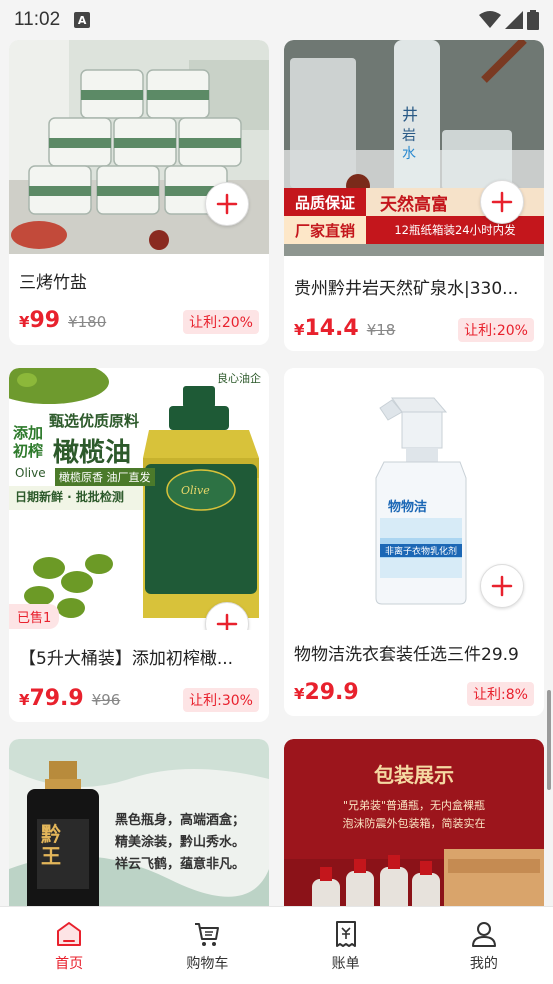  I want to click on poster-line-2: 精美涂装，黔山秀水。, so click(180, 842).